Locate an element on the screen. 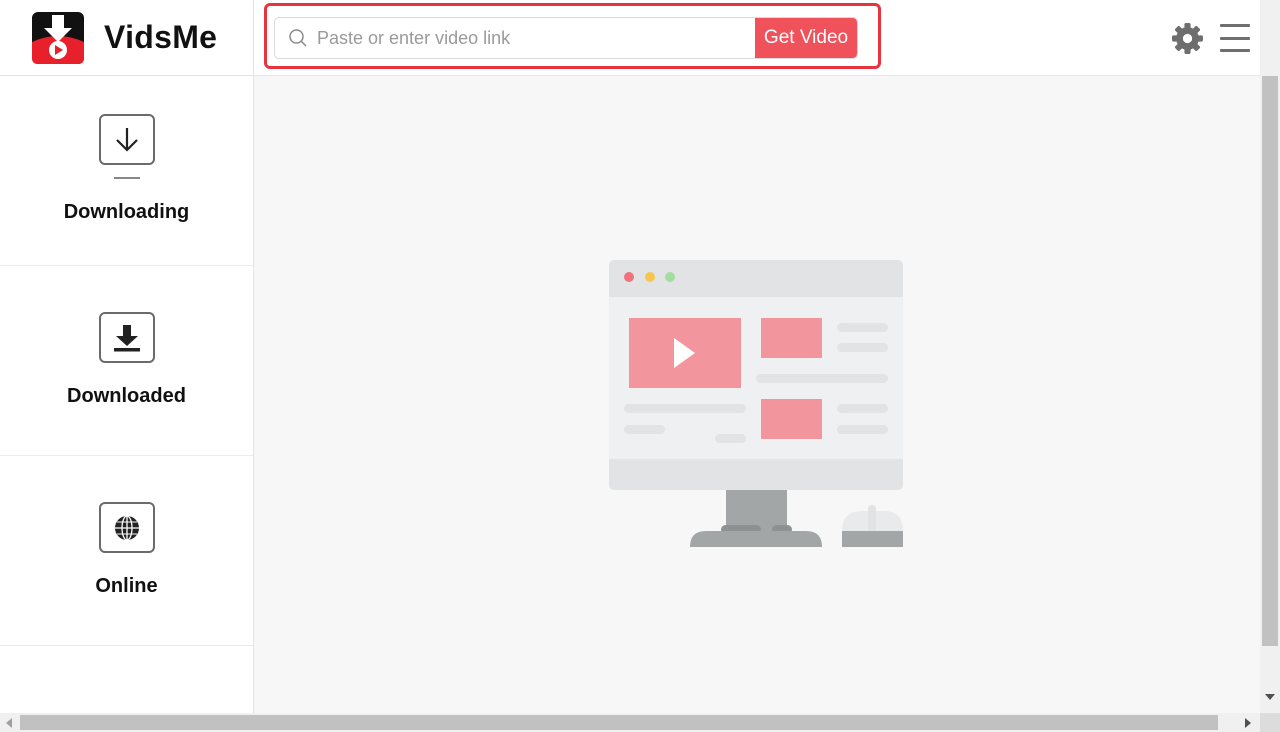 This screenshot has width=1280, height=732. sidebar-item-downloading: Downloading is located at coordinates (126, 171).